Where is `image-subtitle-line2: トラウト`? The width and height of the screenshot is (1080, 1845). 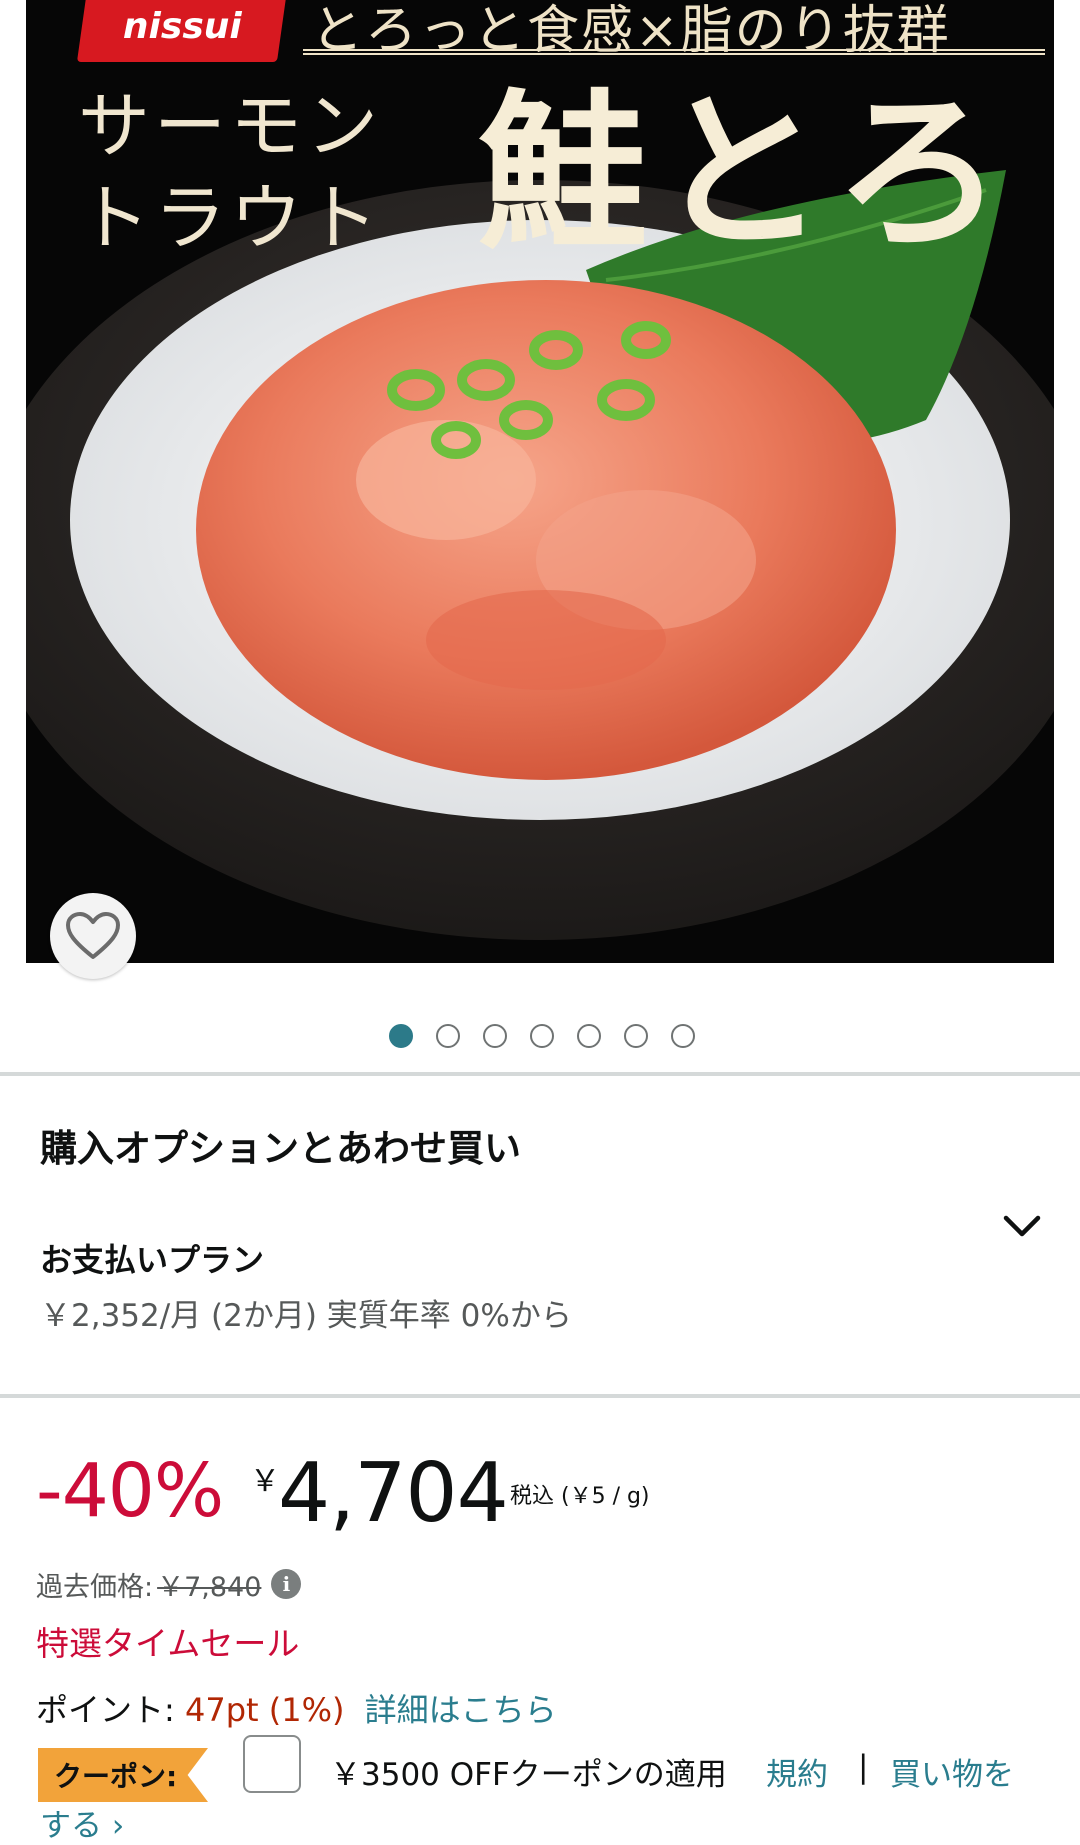
image-subtitle-line2: トラウト is located at coordinates (230, 218).